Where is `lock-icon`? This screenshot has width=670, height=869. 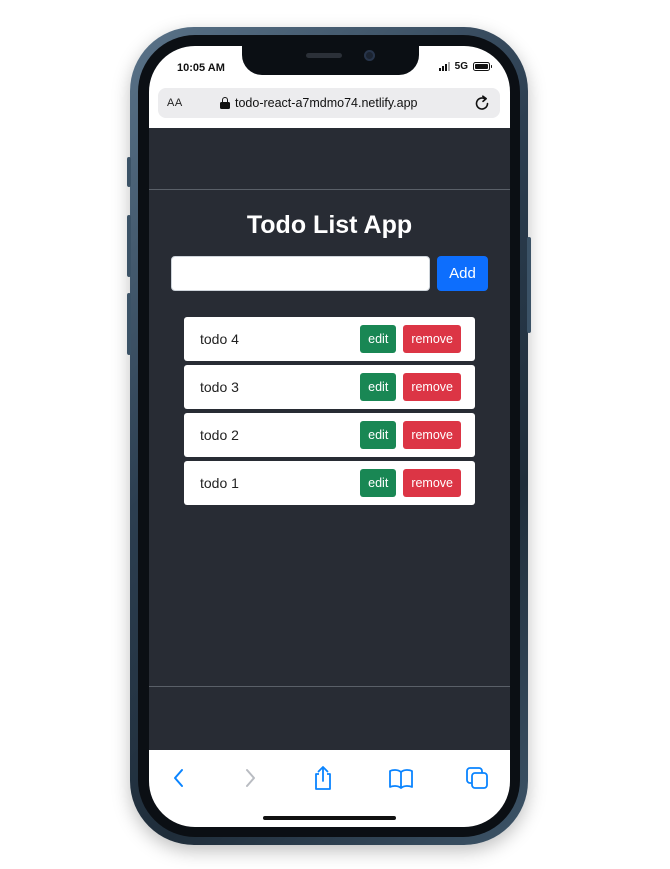 lock-icon is located at coordinates (225, 103).